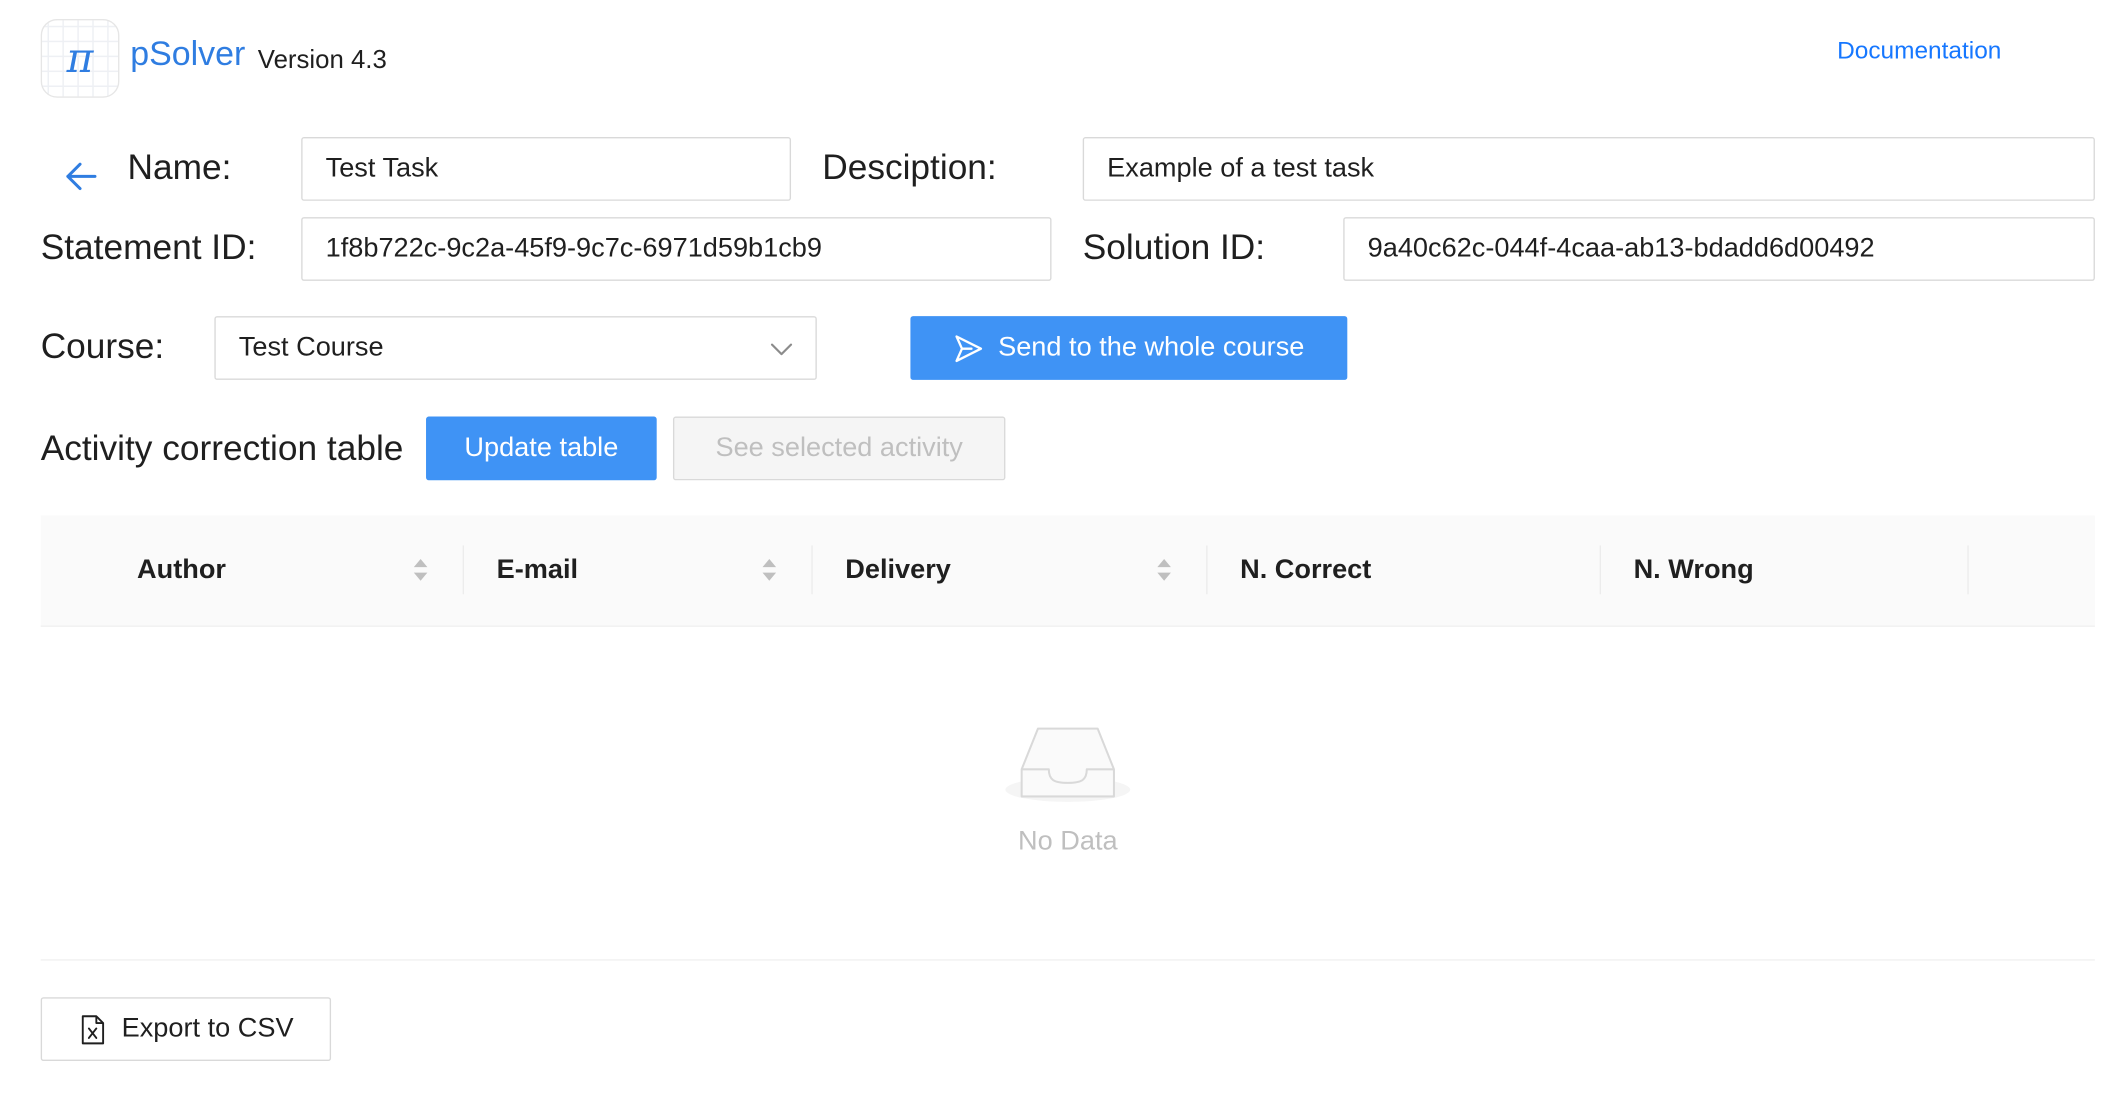  I want to click on export-csv-button: Export to CSV, so click(186, 1029).